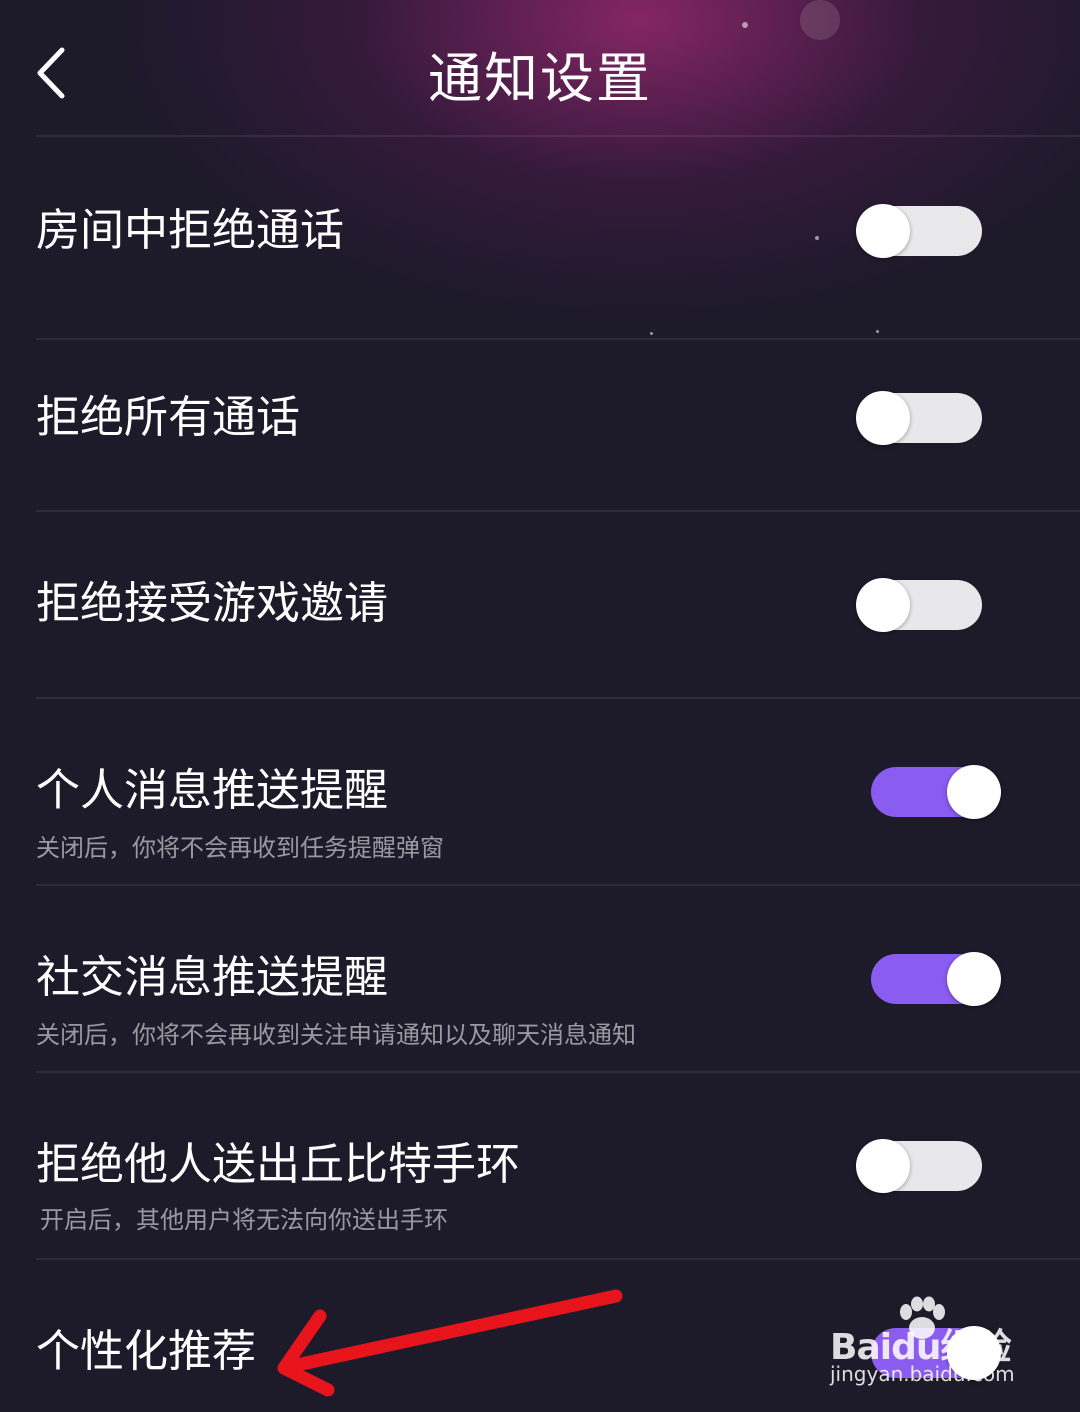  I want to click on setting-row-reject-calls-in-room: 房间中拒绝通话, so click(540, 237).